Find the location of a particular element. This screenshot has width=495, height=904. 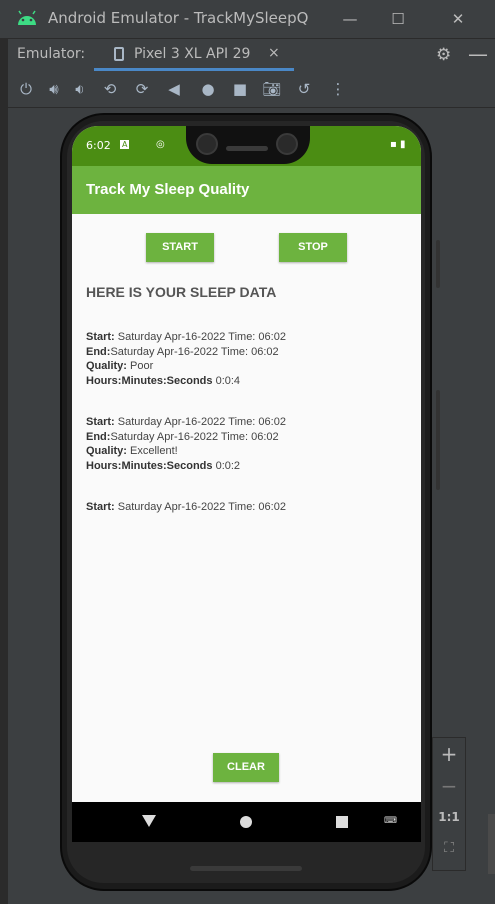

entry-duration-line: Hours:Minutes:Seconds 0:0:2 is located at coordinates (186, 466).